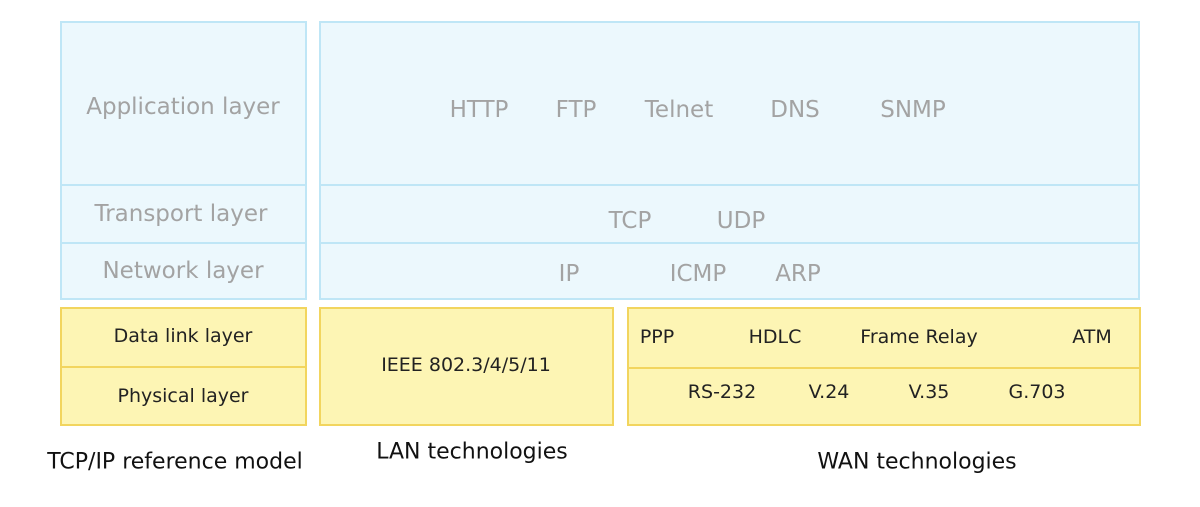 The height and width of the screenshot is (507, 1200). I want to click on protocol-arp: ARP, so click(798, 274).